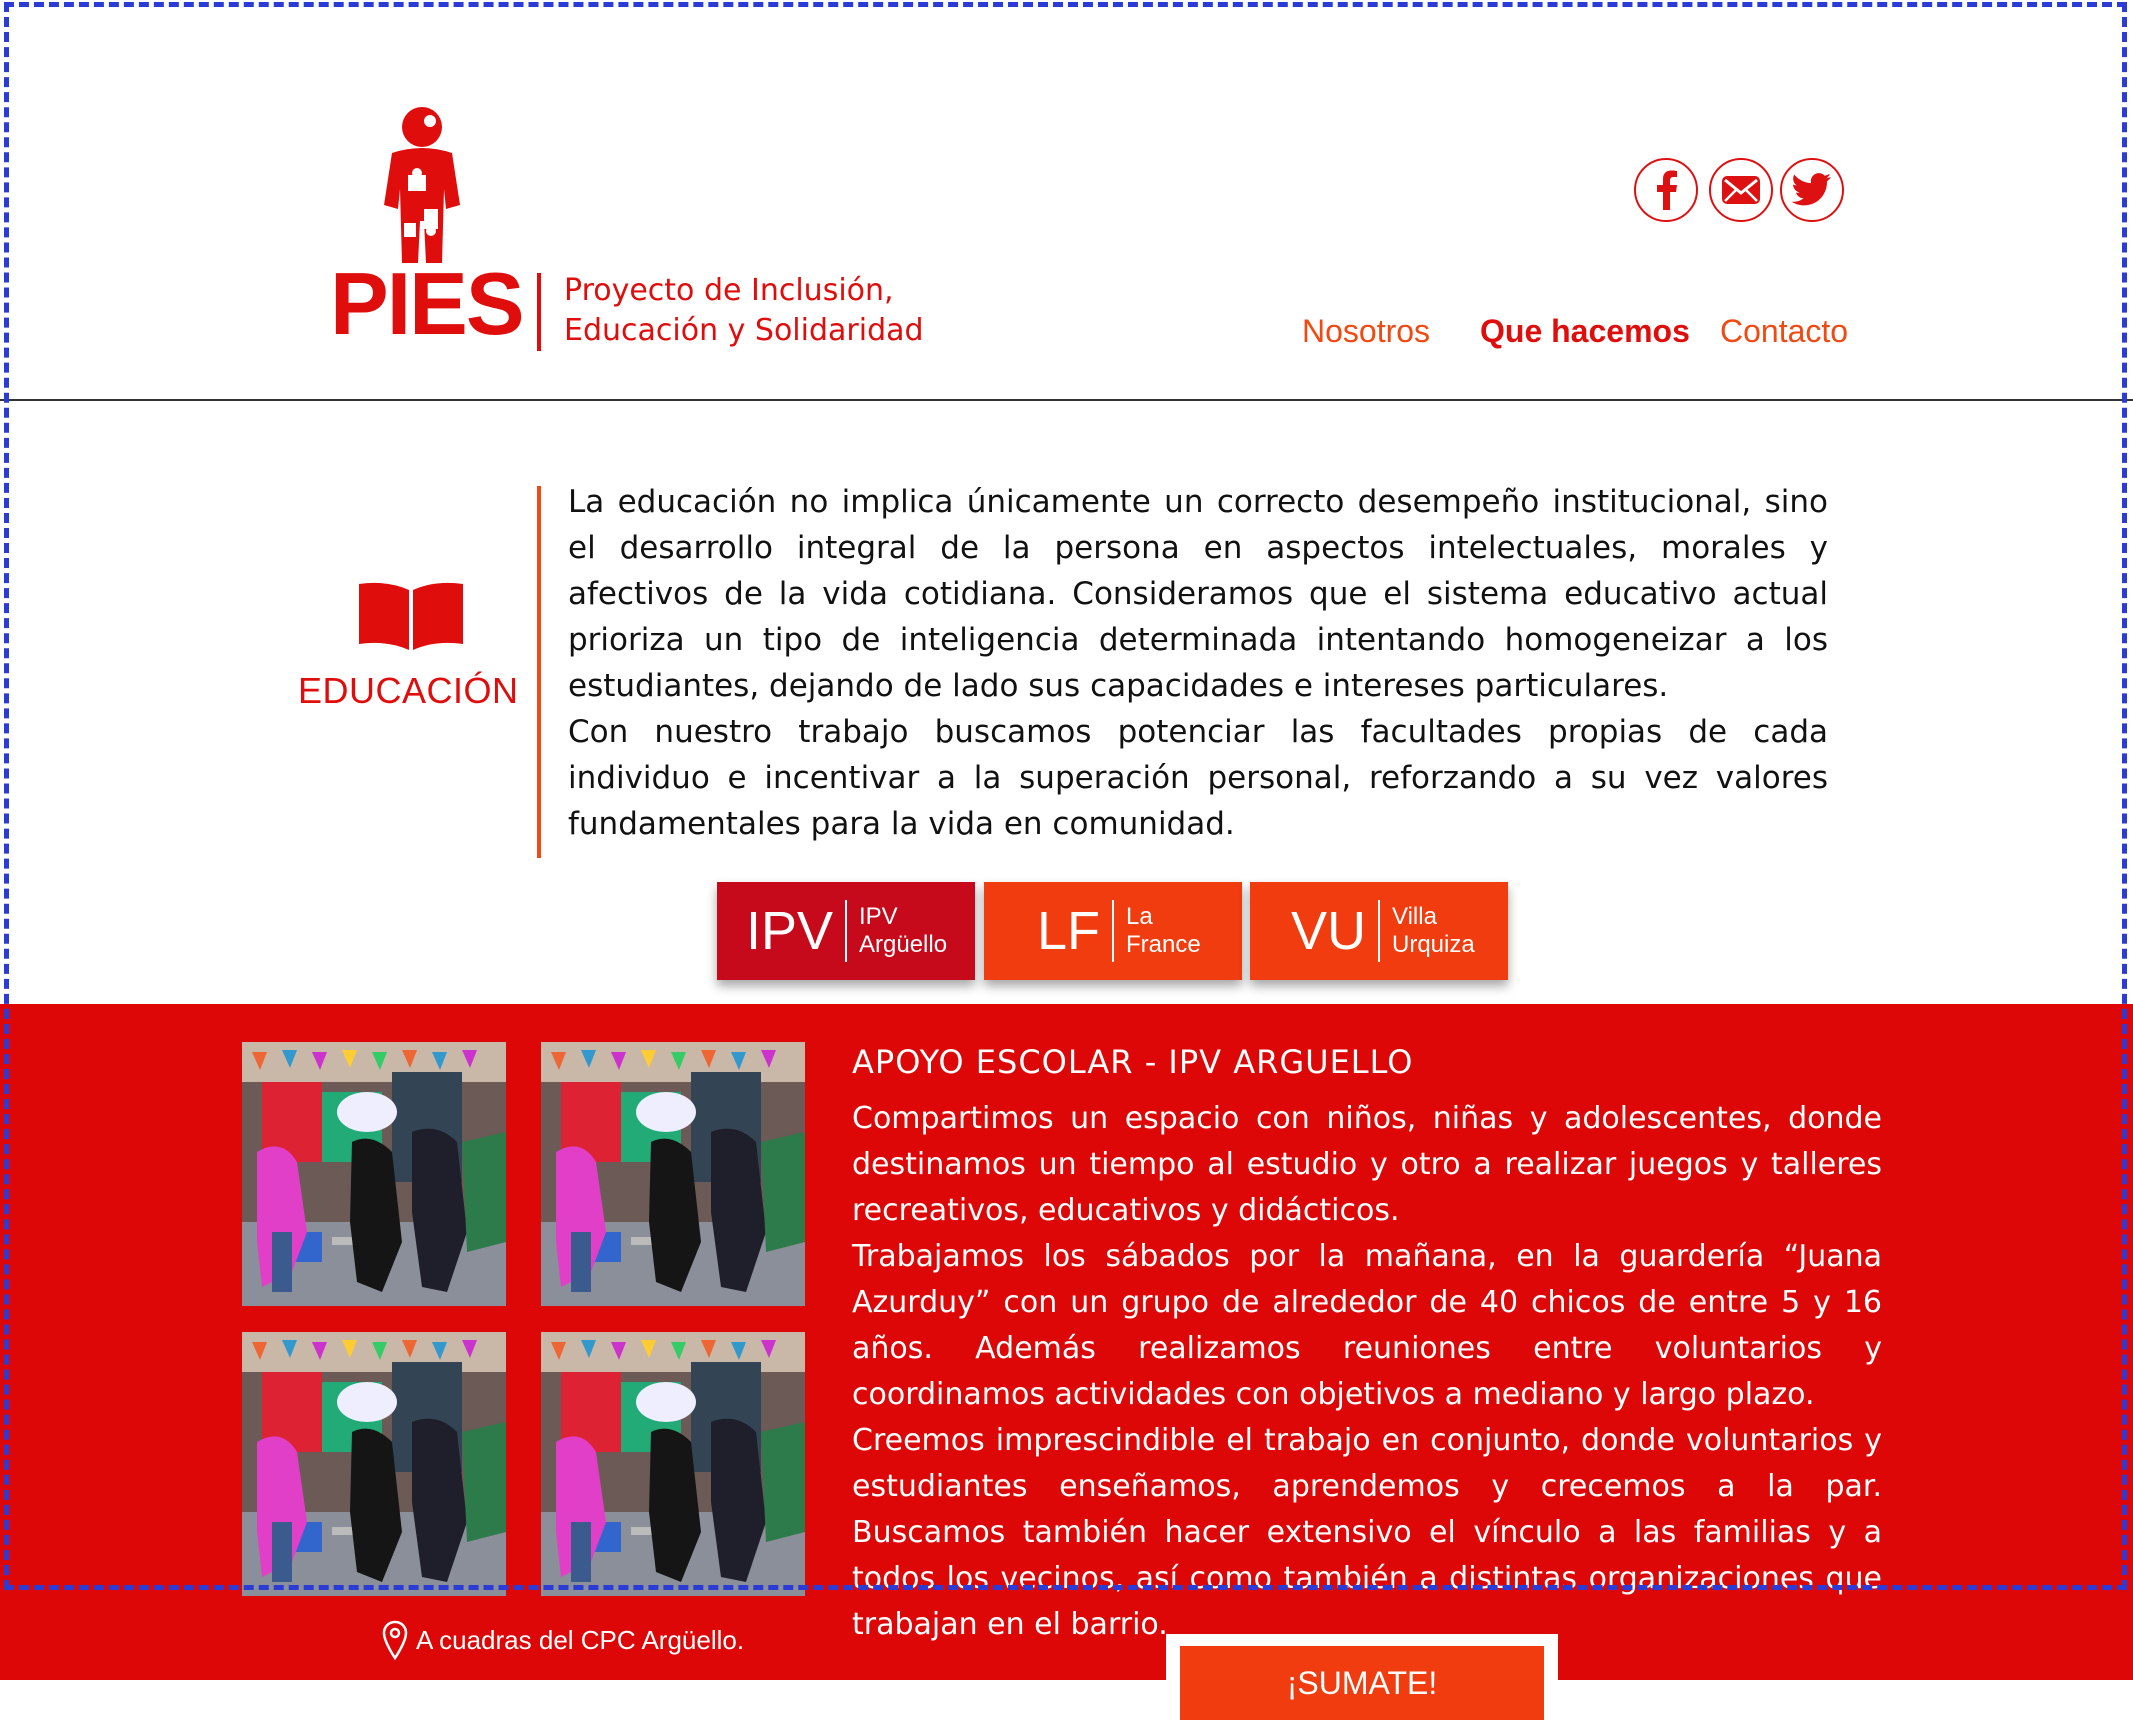 This screenshot has width=2133, height=1725. What do you see at coordinates (1784, 331) in the screenshot?
I see `nav-contacto: Contacto` at bounding box center [1784, 331].